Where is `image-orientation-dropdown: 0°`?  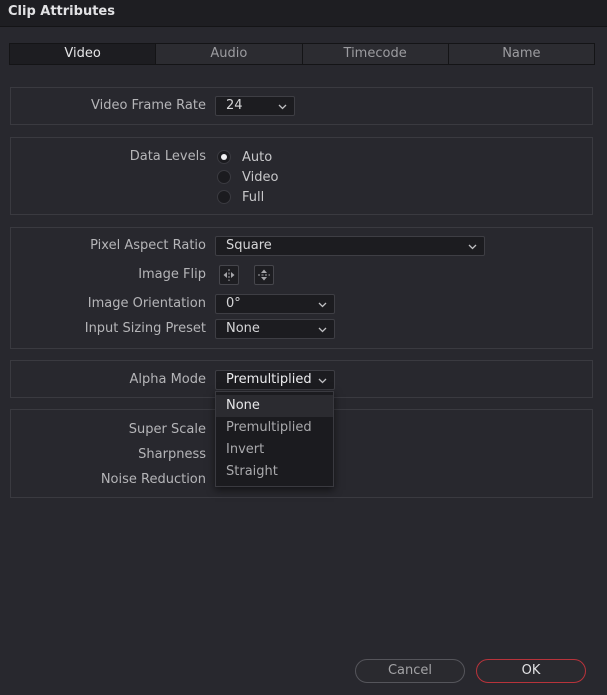 image-orientation-dropdown: 0° is located at coordinates (275, 304).